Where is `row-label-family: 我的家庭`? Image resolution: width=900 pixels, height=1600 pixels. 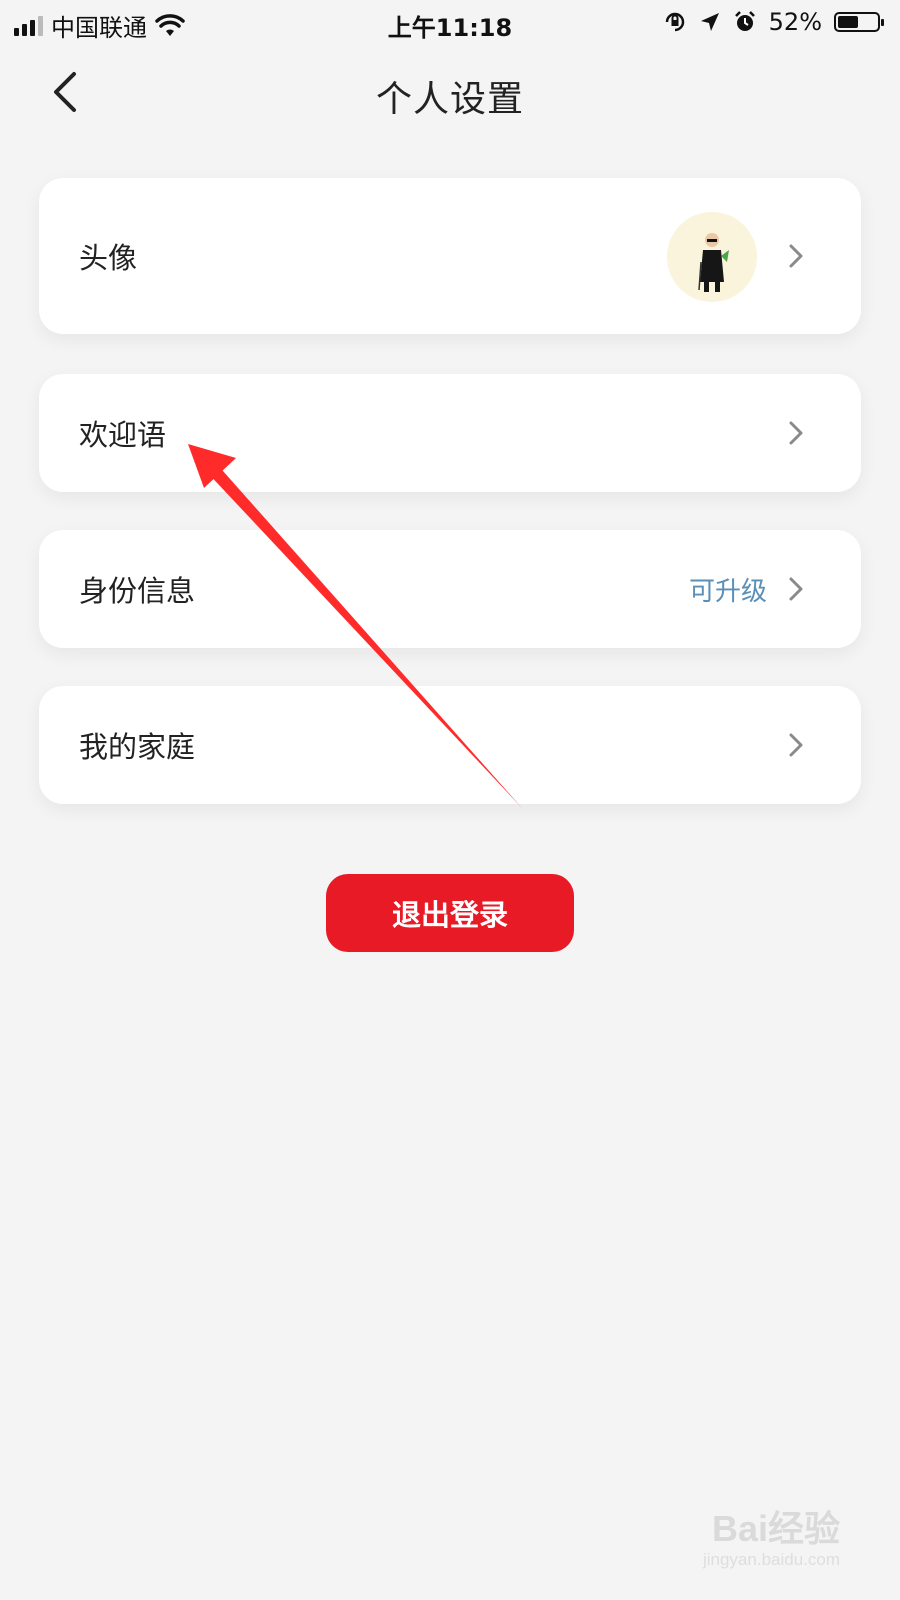
row-label-family: 我的家庭 is located at coordinates (137, 747).